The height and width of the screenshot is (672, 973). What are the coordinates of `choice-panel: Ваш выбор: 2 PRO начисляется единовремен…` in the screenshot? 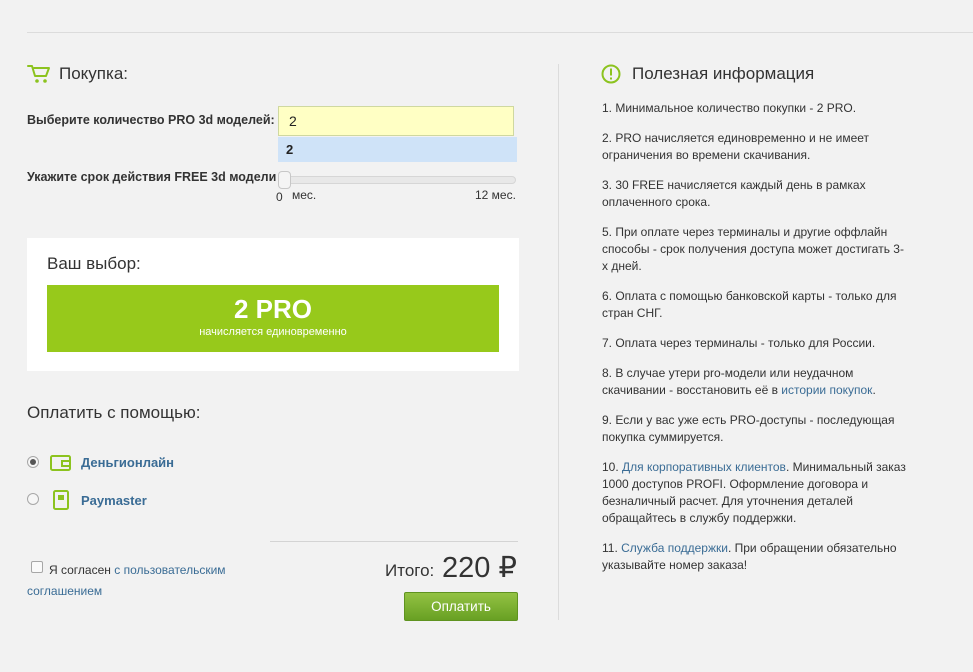 It's located at (273, 304).